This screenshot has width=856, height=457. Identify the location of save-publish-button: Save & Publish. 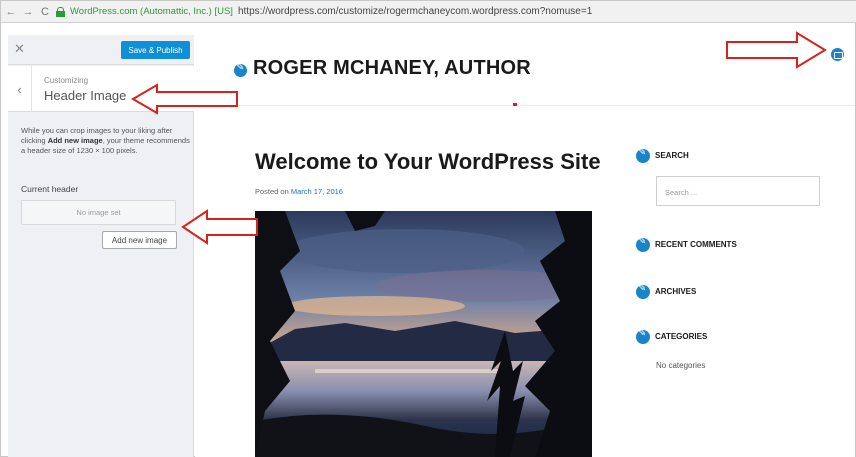
(155, 50).